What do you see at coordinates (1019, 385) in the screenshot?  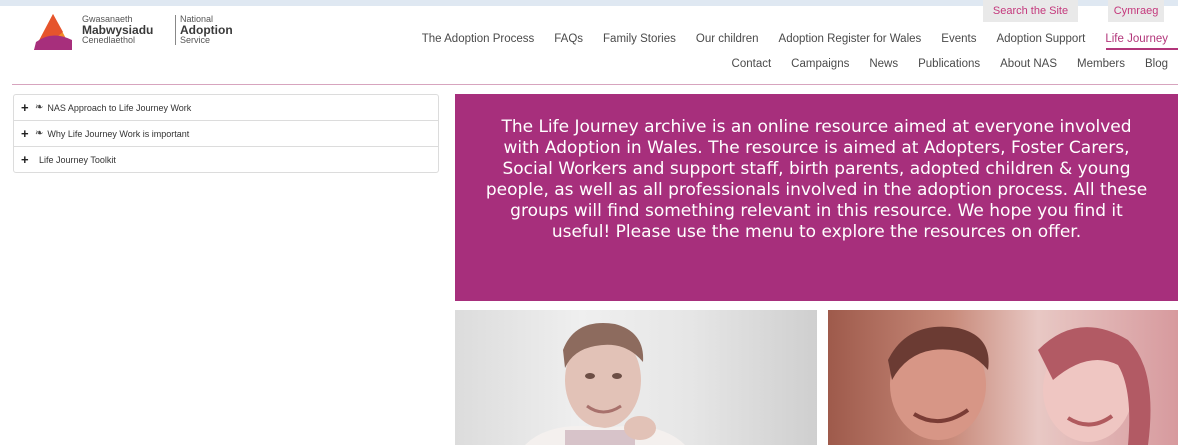 I see `couple-illustration` at bounding box center [1019, 385].